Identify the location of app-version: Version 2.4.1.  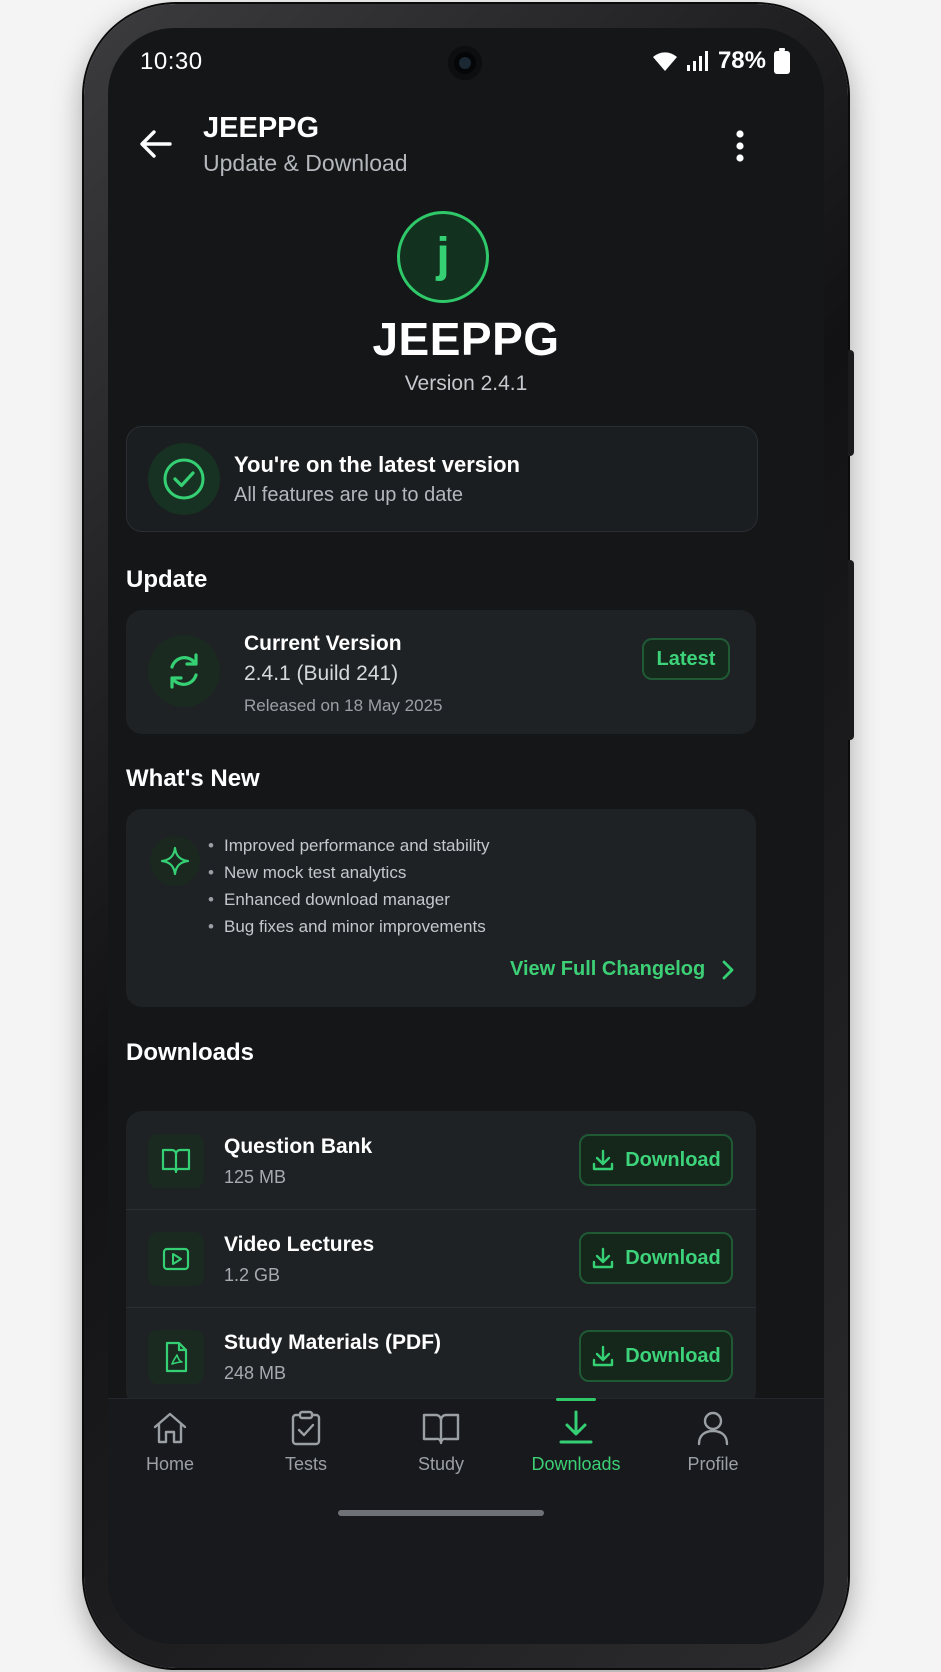
(466, 383).